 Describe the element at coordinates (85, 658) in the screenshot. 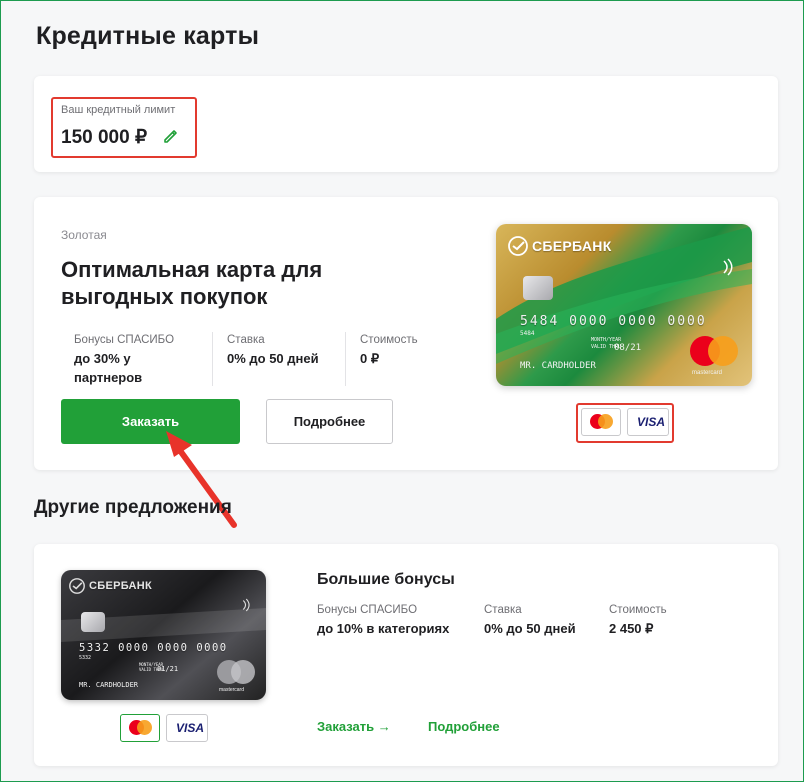

I see `card-number-prefix: 5332` at that location.